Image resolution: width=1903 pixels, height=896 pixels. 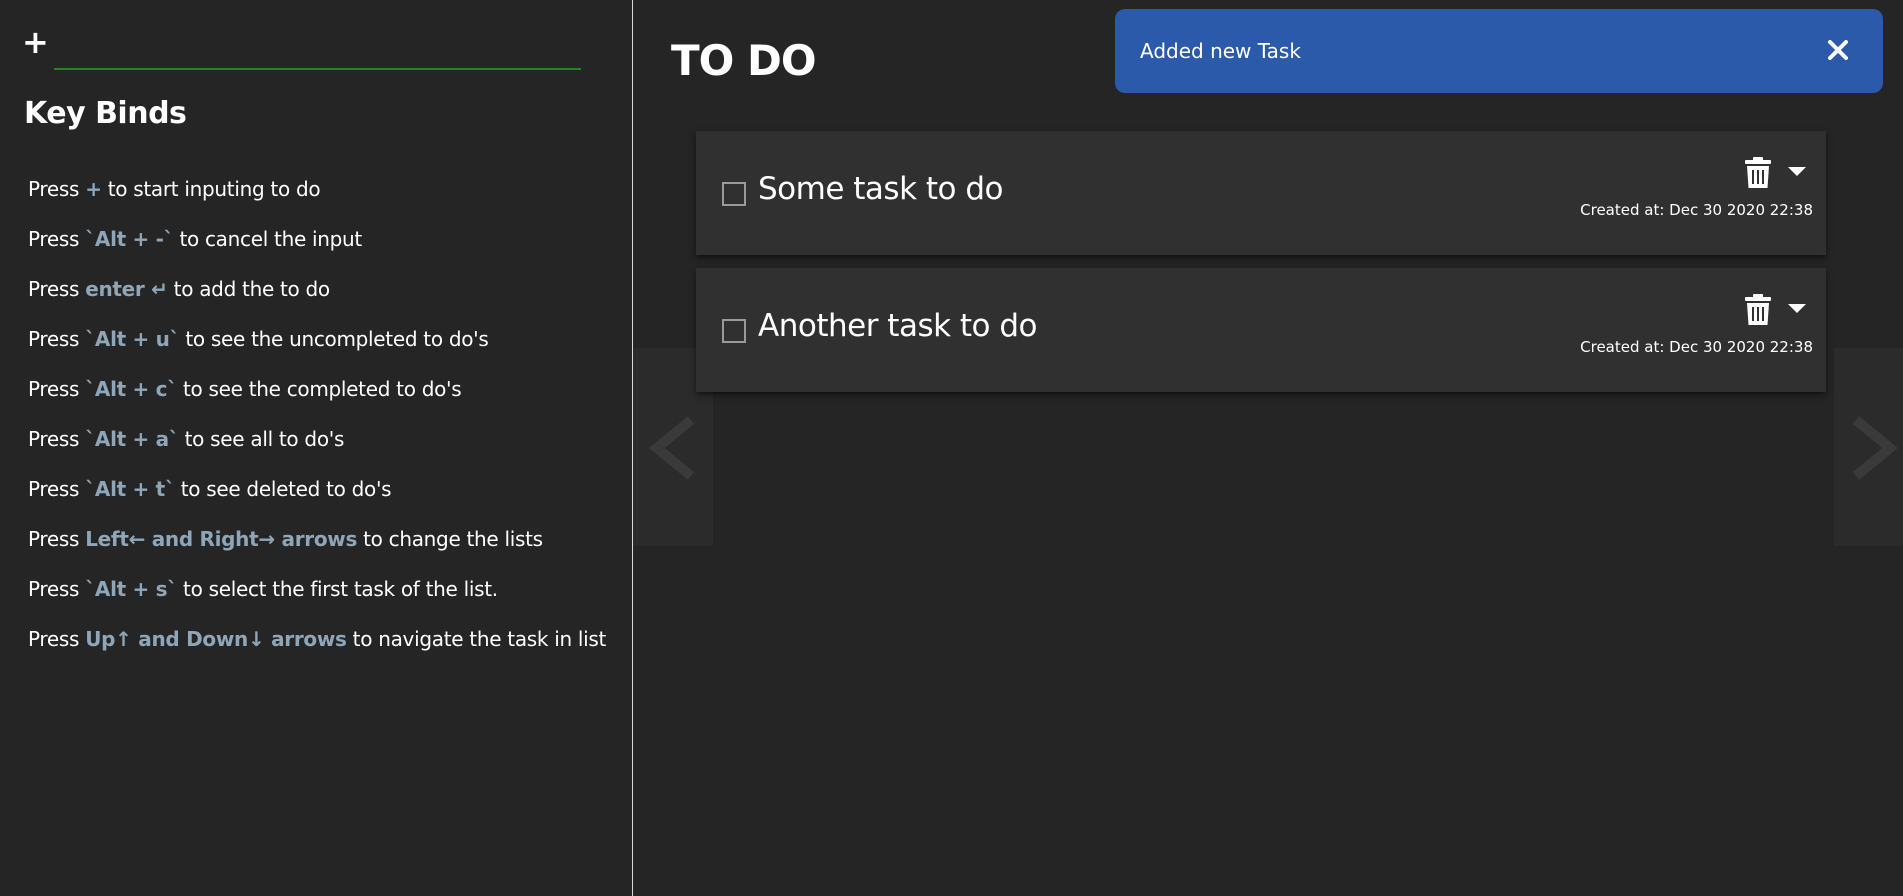 What do you see at coordinates (129, 239) in the screenshot?
I see `key-bind-key: `Alt + -`` at bounding box center [129, 239].